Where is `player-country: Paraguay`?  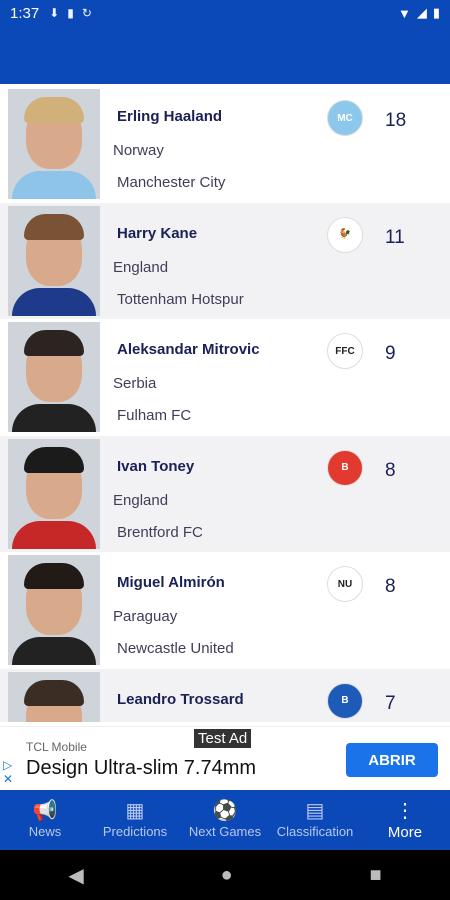
player-country: Paraguay is located at coordinates (145, 616).